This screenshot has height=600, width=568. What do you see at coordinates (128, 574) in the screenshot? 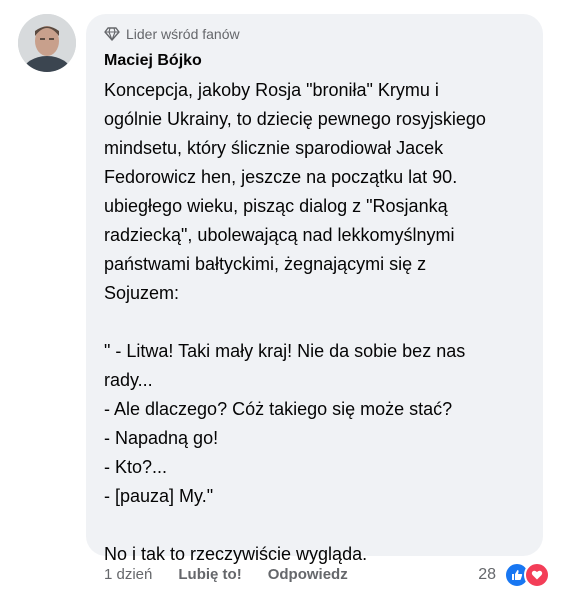
I see `comment-timestamp: 1 dzień` at bounding box center [128, 574].